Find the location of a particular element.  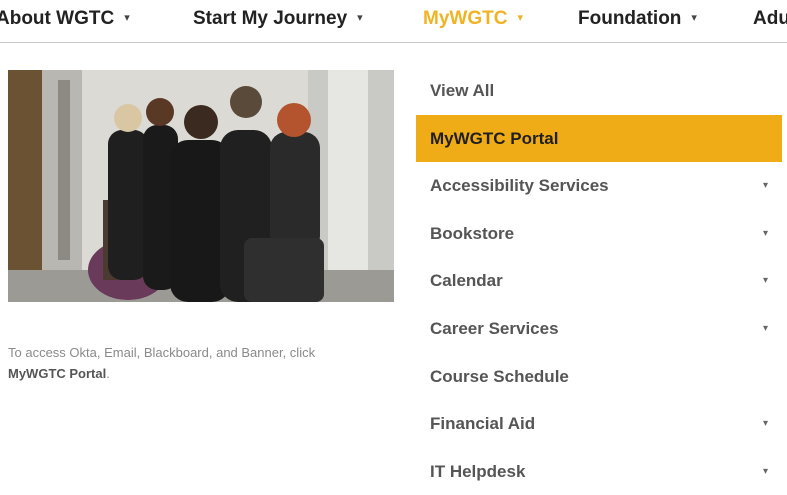

nav-item-foundation: Foundation ▾ is located at coordinates (637, 19).